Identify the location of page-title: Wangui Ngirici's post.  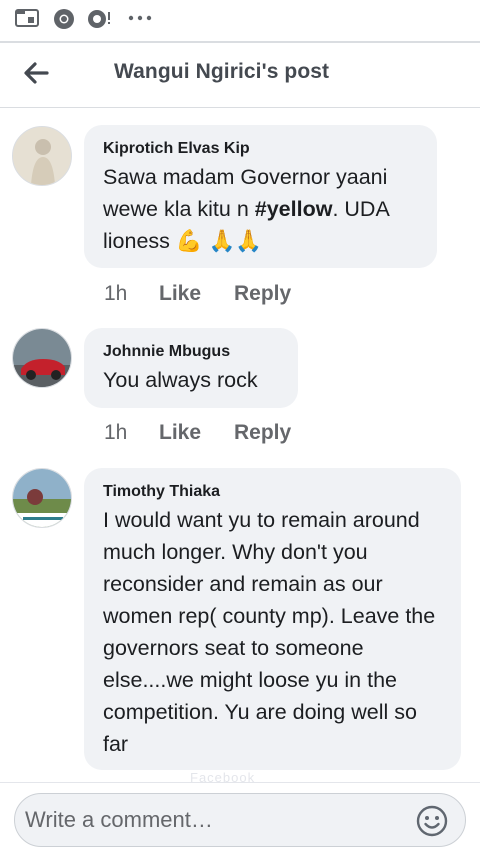
(222, 71).